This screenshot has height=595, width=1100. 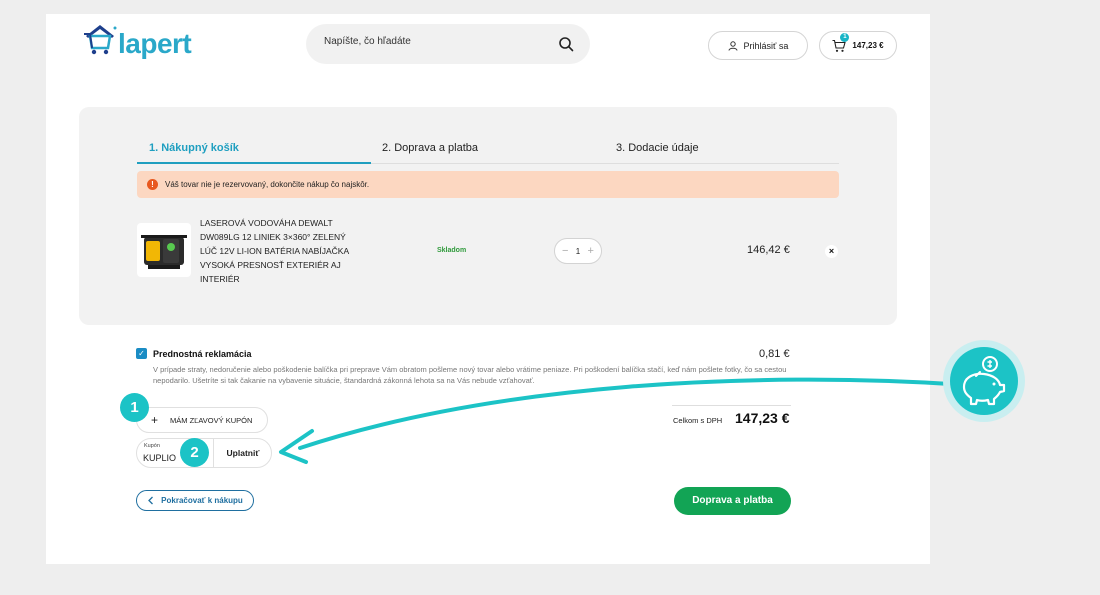 I want to click on cart-count-badge: 1, so click(x=845, y=37).